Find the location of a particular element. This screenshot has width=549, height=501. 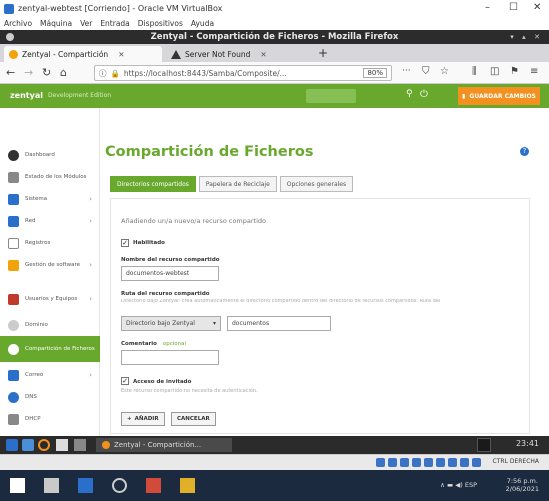

zentyal-logo: zentyal is located at coordinates (26, 95).